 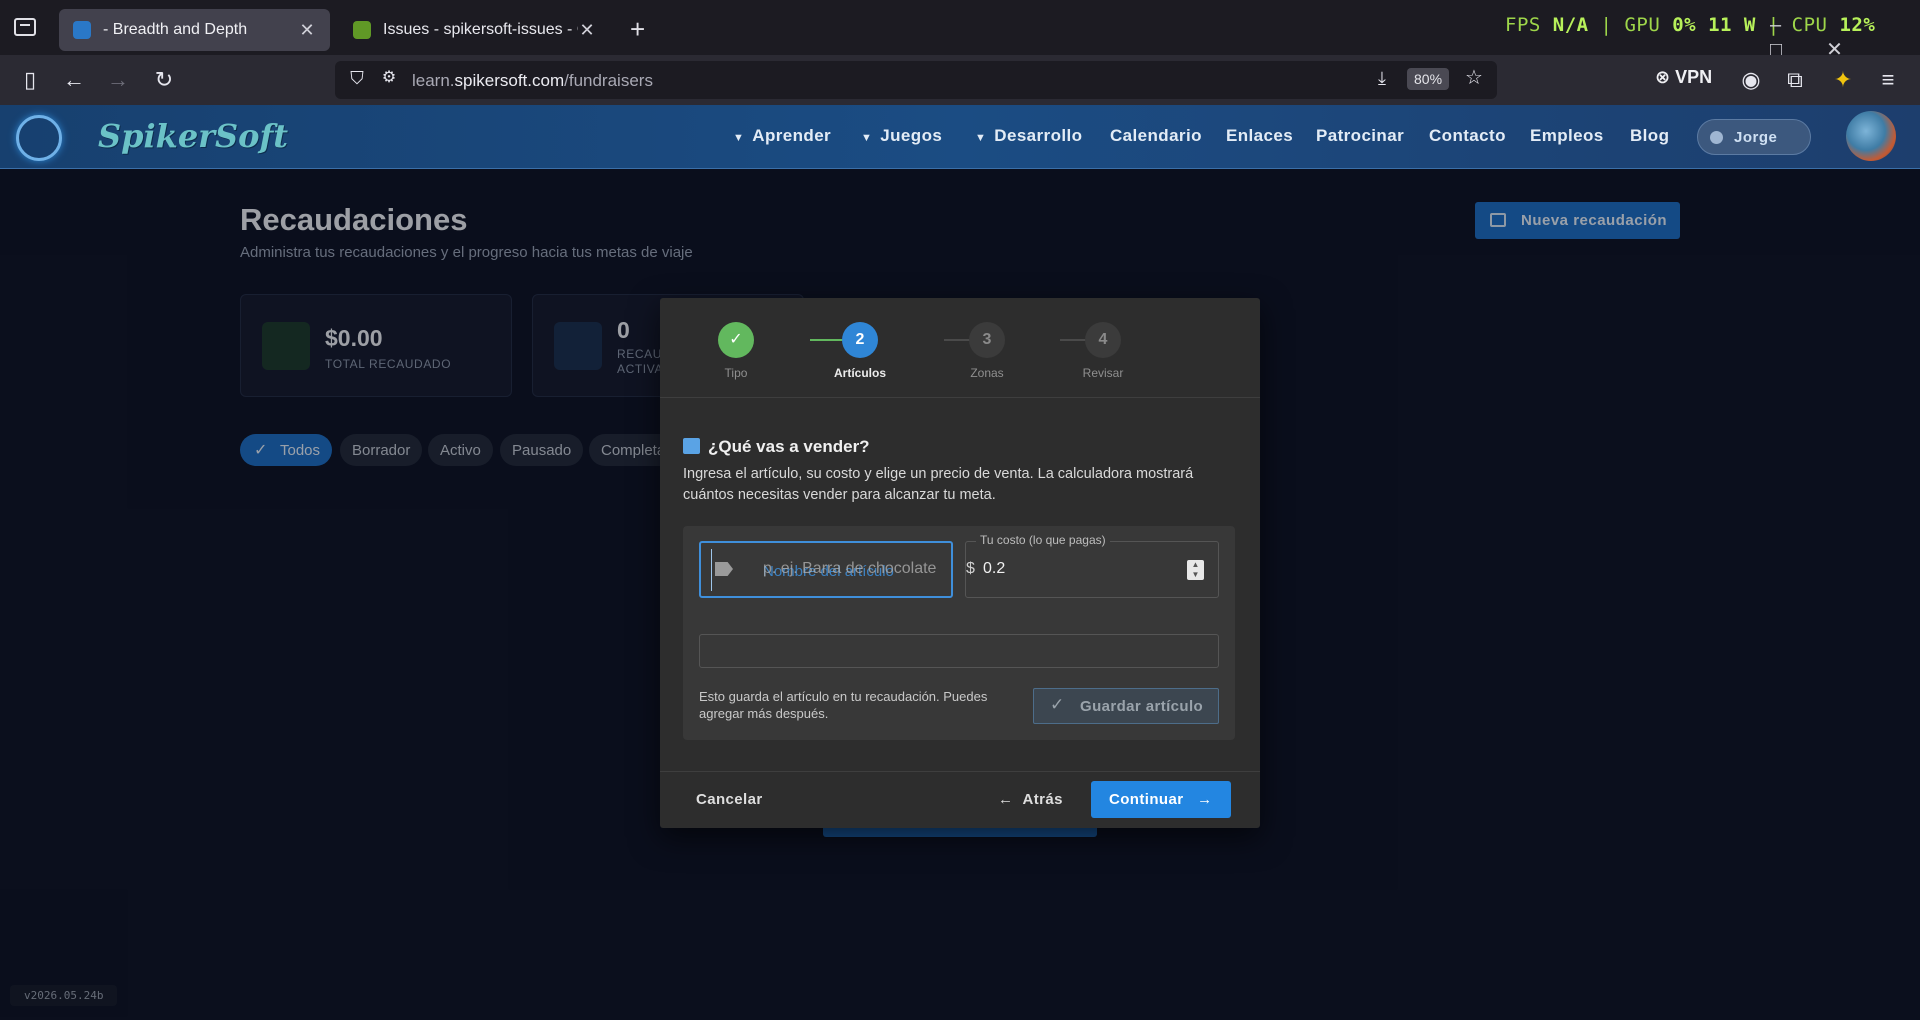 I want to click on new-tab-button: +, so click(x=637, y=29).